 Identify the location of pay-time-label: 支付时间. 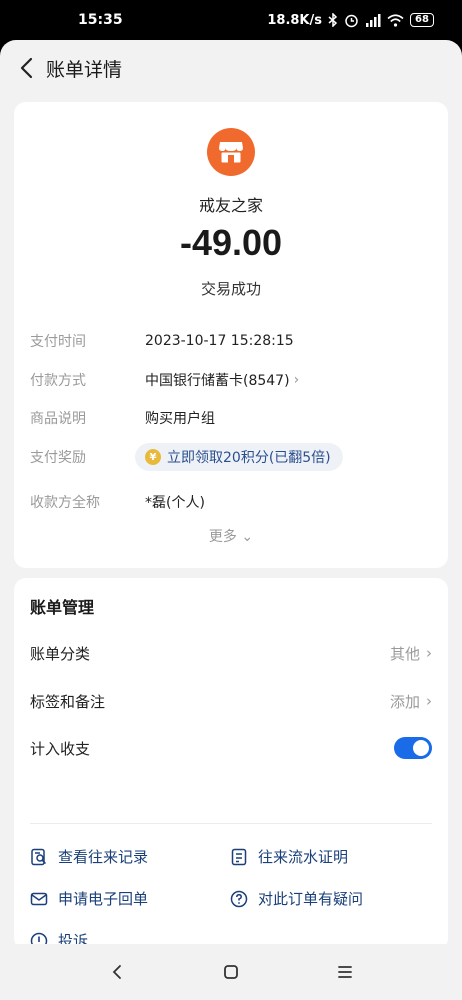
(58, 342).